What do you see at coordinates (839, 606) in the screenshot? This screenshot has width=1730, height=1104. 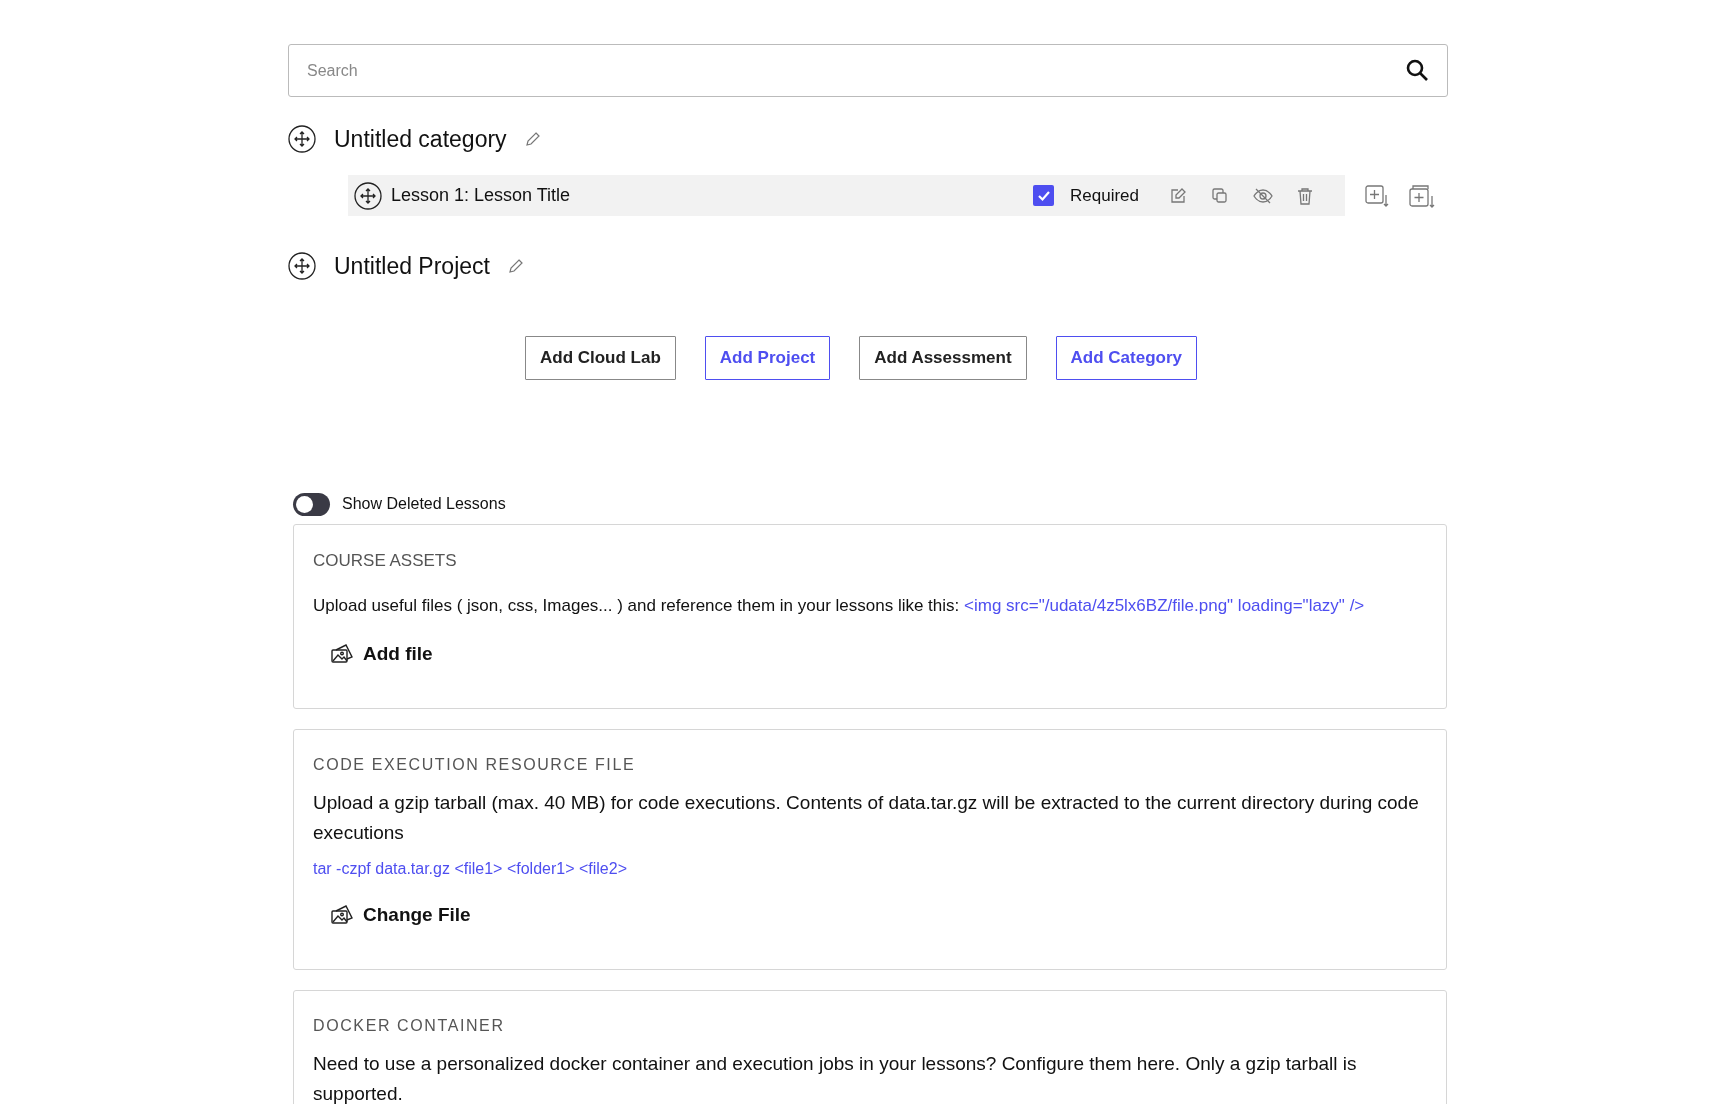 I see `panel-description: Upload useful files ( json, css, Images... ) and reference them in your lessons like this: <img src="/udata/4z5lx6BZ/file.png" loading="lazy" />` at bounding box center [839, 606].